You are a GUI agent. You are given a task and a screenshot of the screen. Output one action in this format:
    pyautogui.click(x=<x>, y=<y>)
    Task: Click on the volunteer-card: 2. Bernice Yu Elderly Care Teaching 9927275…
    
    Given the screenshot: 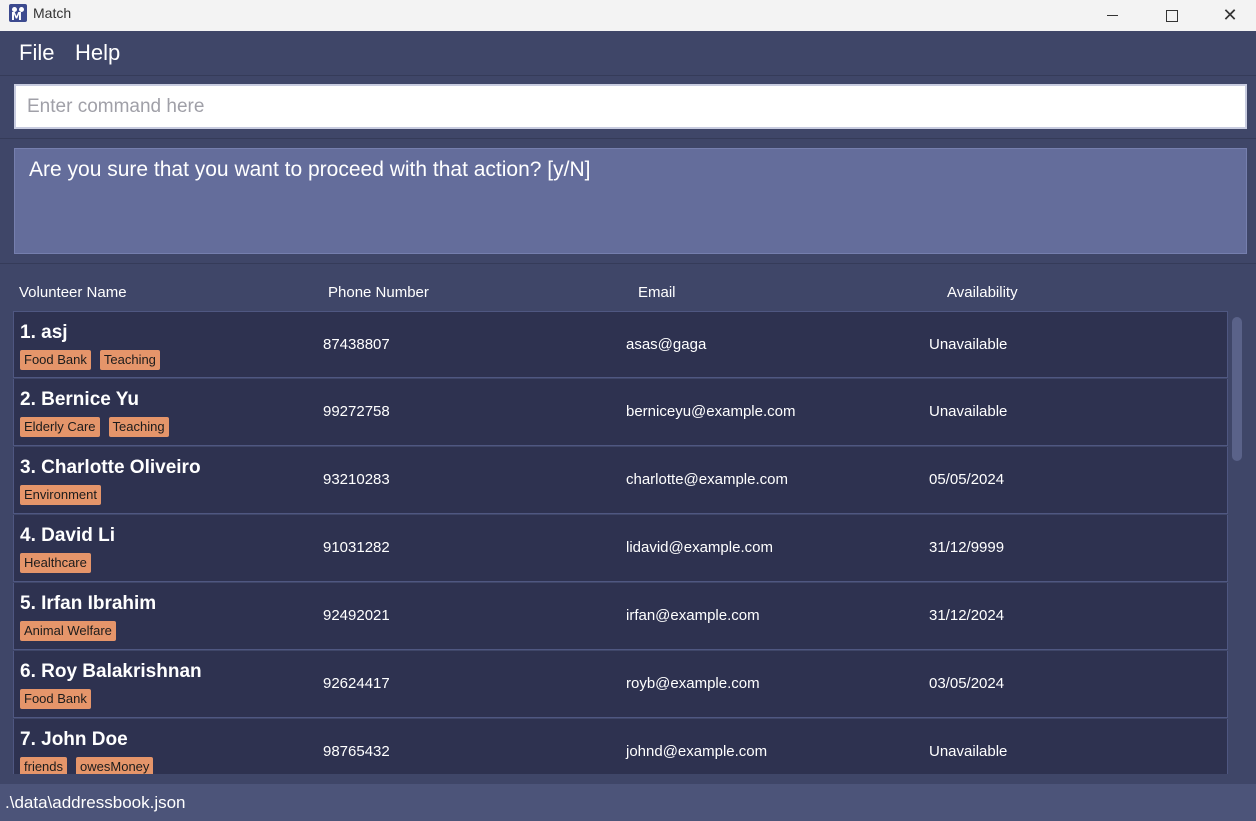 What is the action you would take?
    pyautogui.click(x=620, y=412)
    